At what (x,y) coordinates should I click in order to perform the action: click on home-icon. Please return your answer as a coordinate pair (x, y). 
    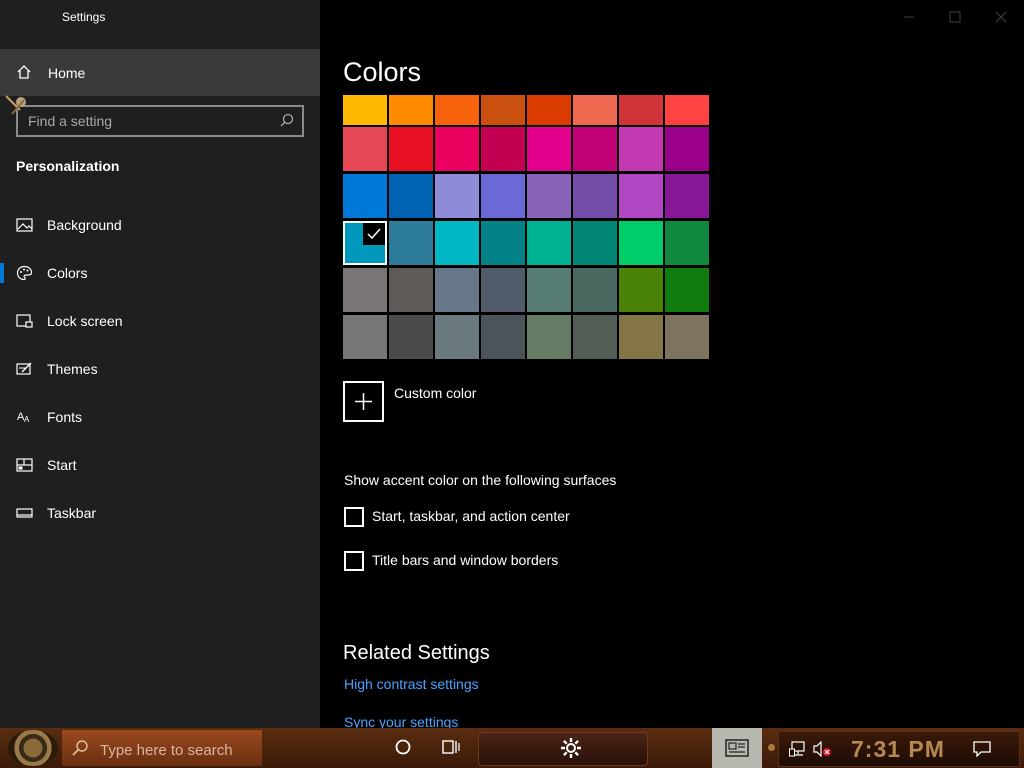
    Looking at the image, I should click on (24, 72).